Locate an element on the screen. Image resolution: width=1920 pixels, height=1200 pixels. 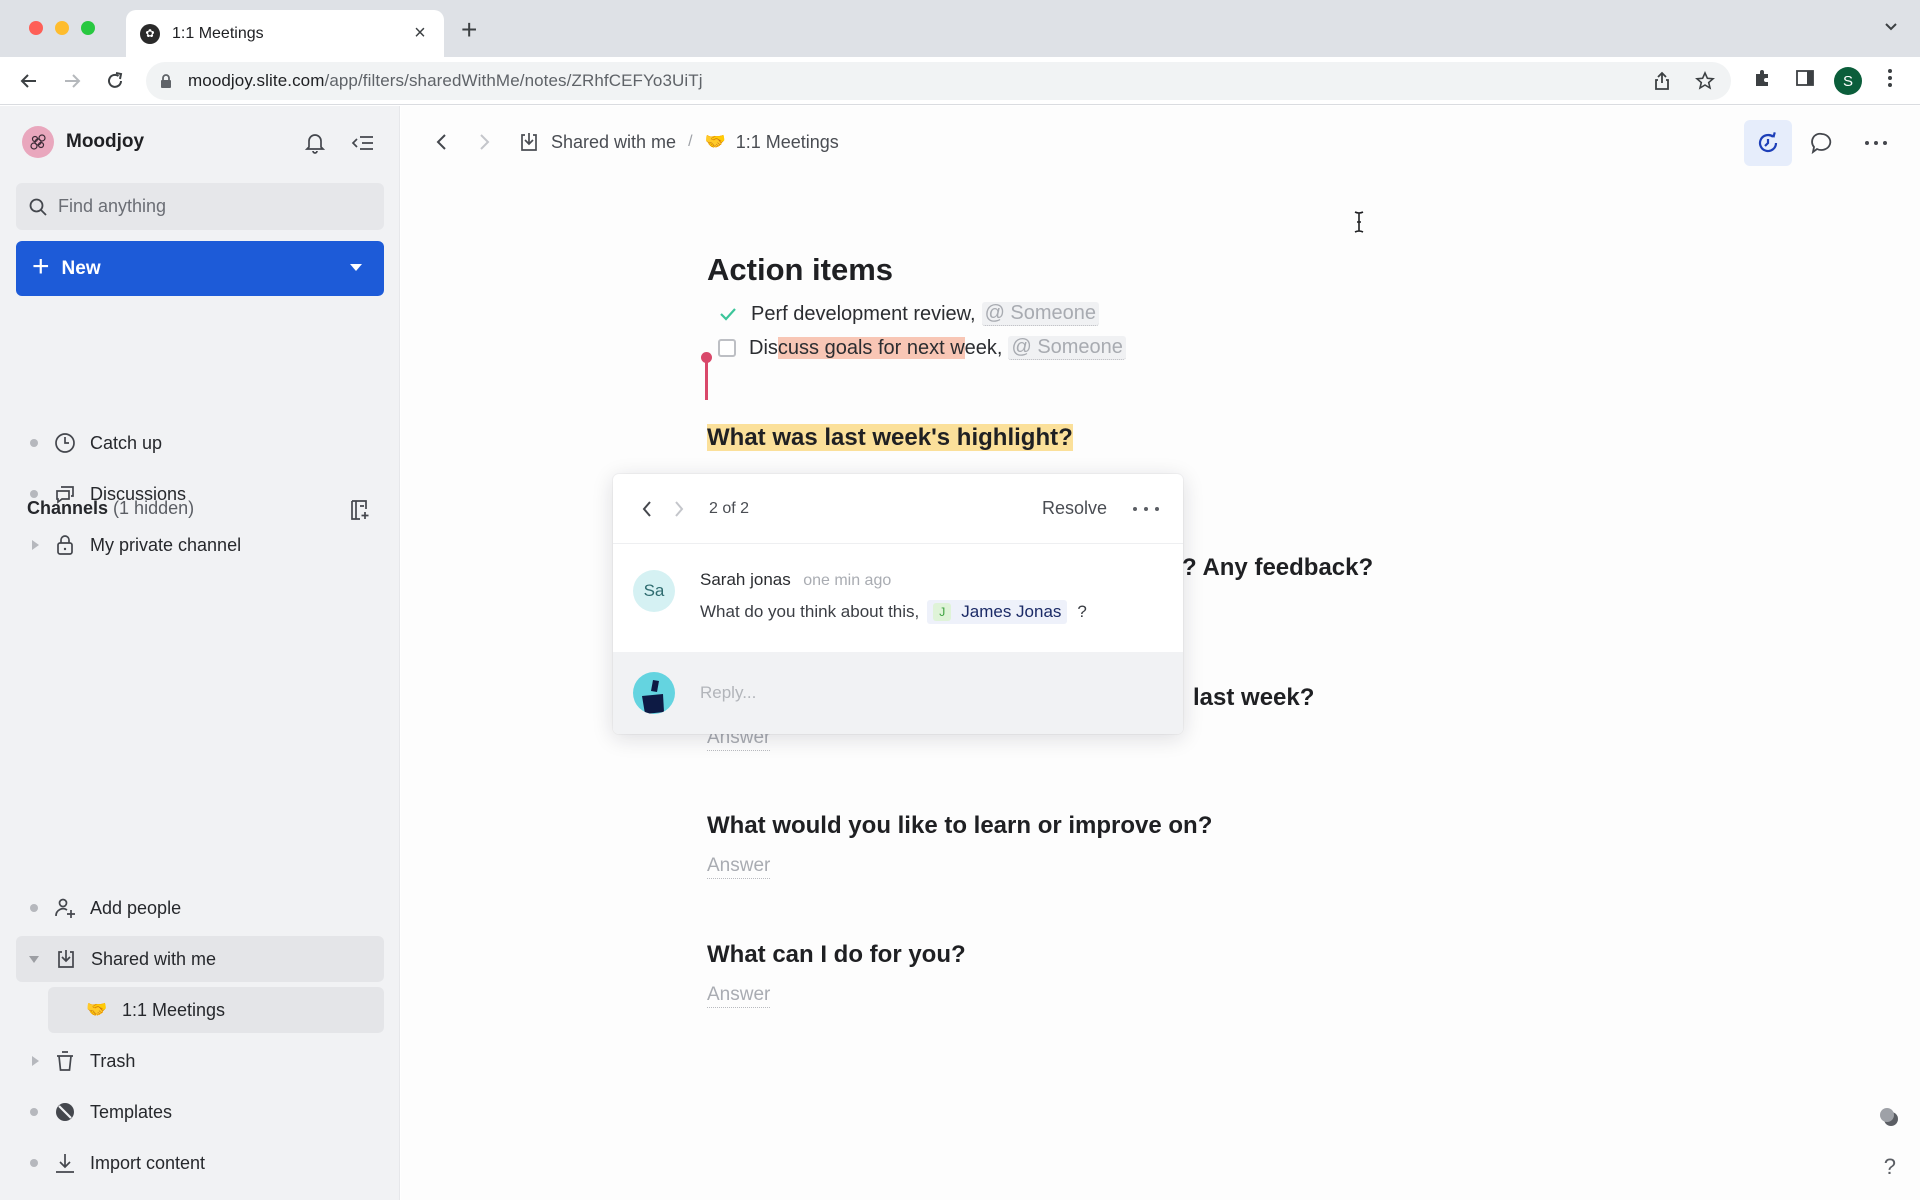
sidebar-item-add-people: Add people is located at coordinates (200, 908).